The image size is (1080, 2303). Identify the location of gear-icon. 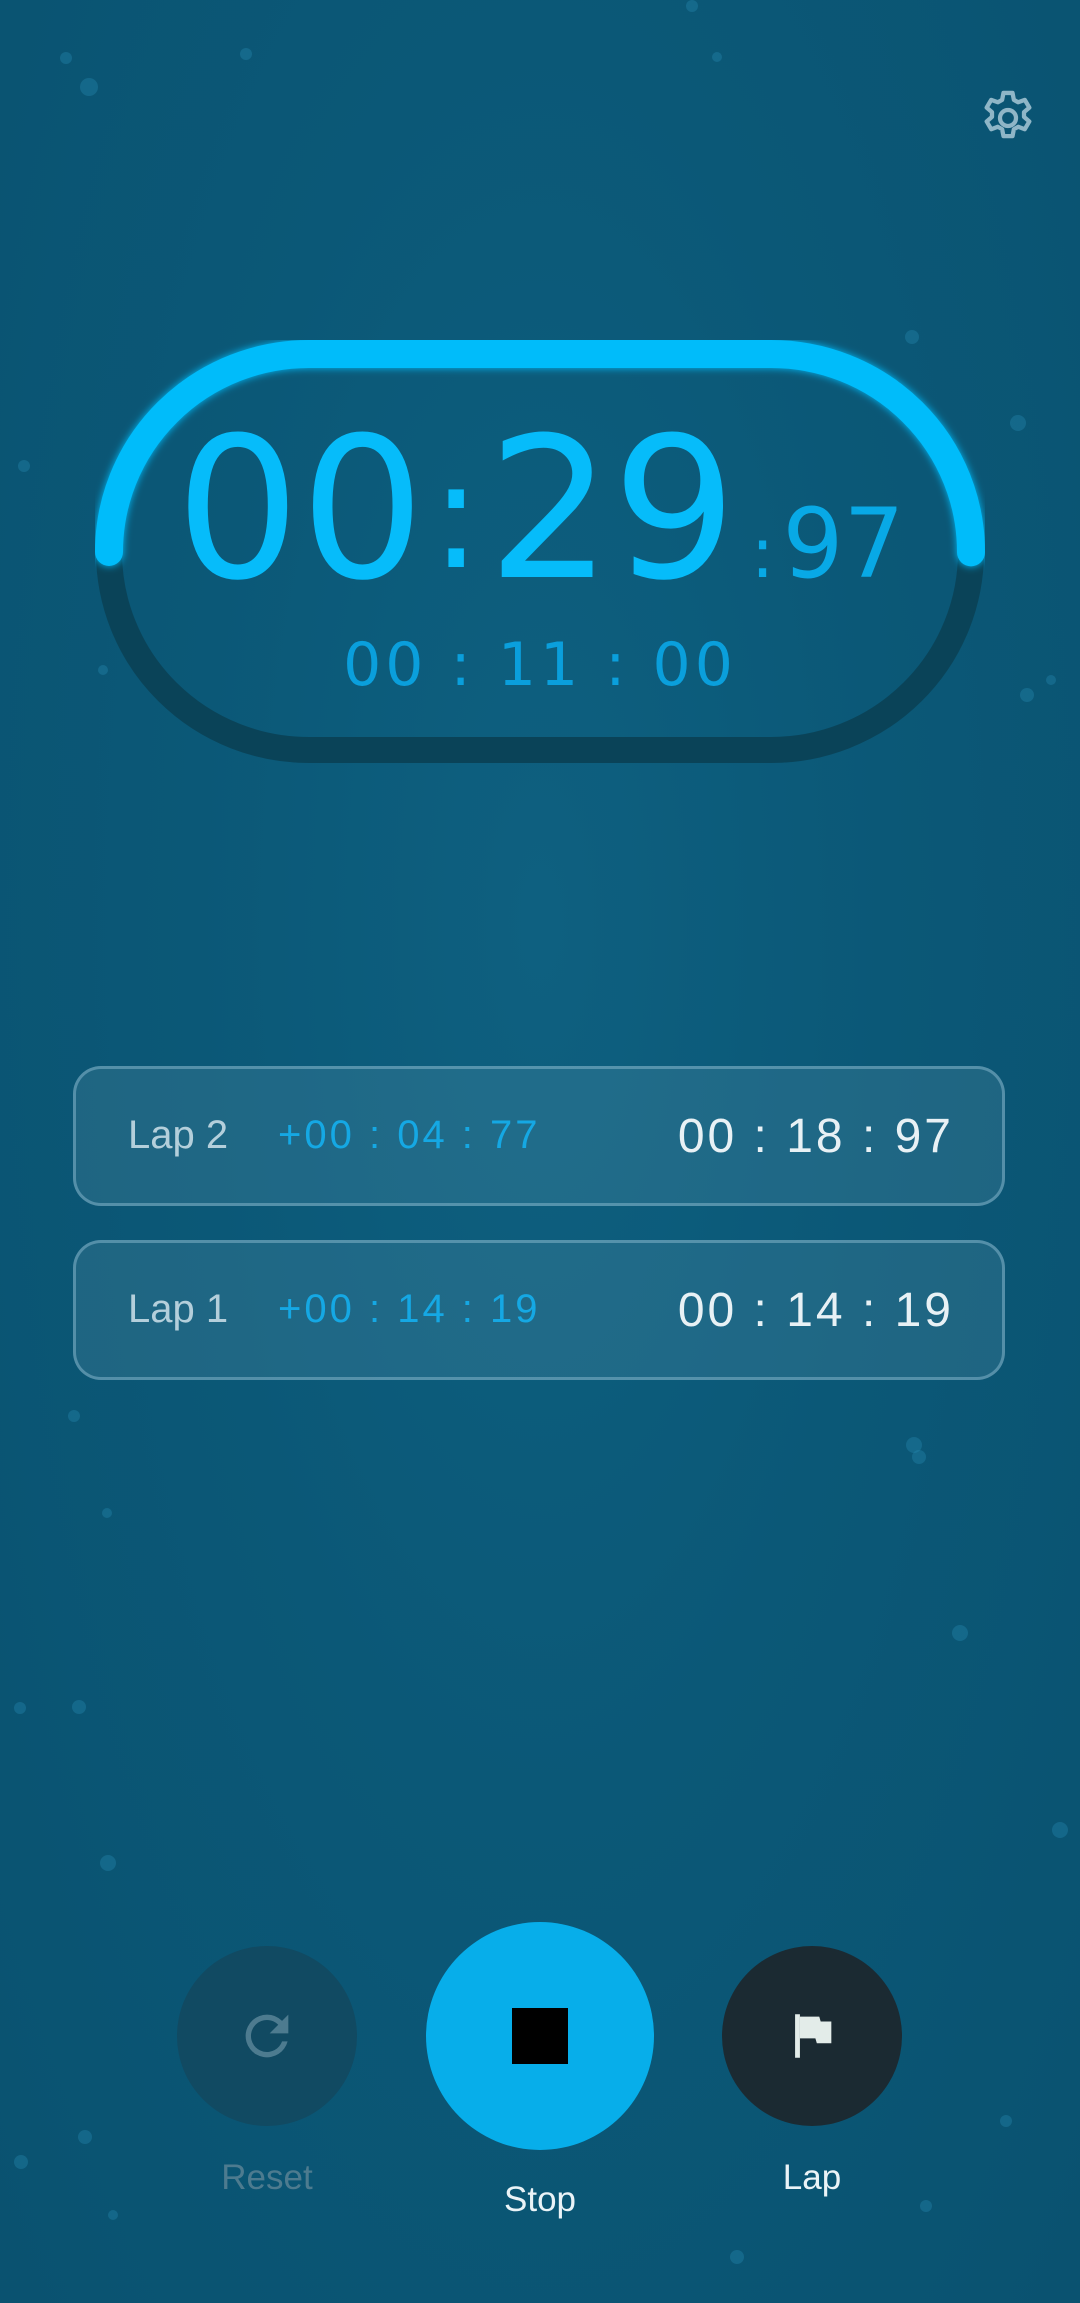
(1008, 114).